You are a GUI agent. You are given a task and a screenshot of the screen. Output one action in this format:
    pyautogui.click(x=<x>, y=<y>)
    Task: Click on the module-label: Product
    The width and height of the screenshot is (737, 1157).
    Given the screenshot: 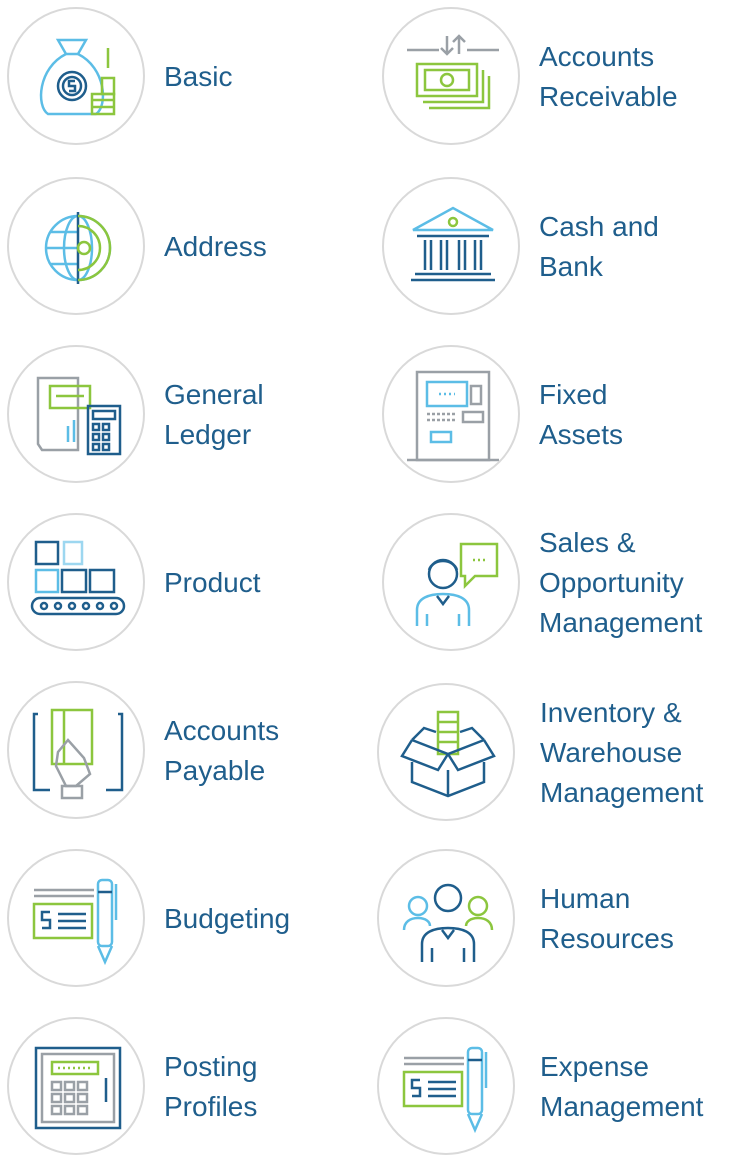 What is the action you would take?
    pyautogui.click(x=212, y=582)
    